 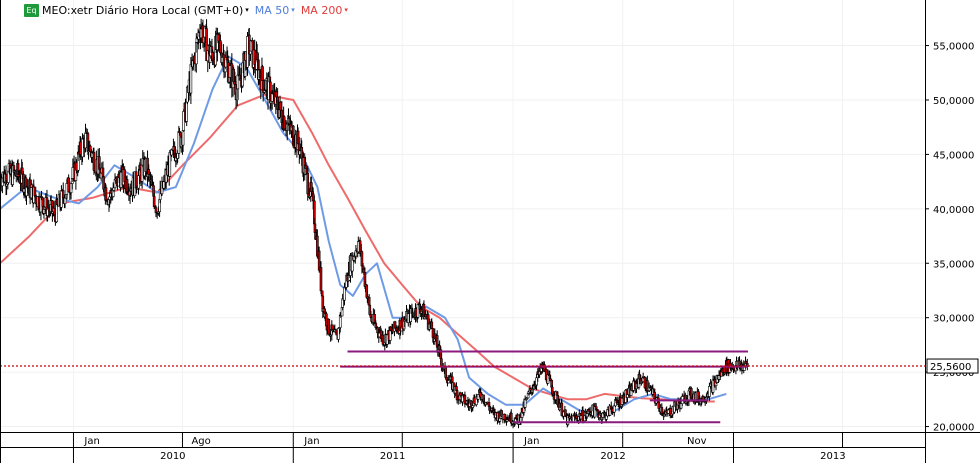 I want to click on ma200-legend: MA 200 ▾, so click(x=324, y=10).